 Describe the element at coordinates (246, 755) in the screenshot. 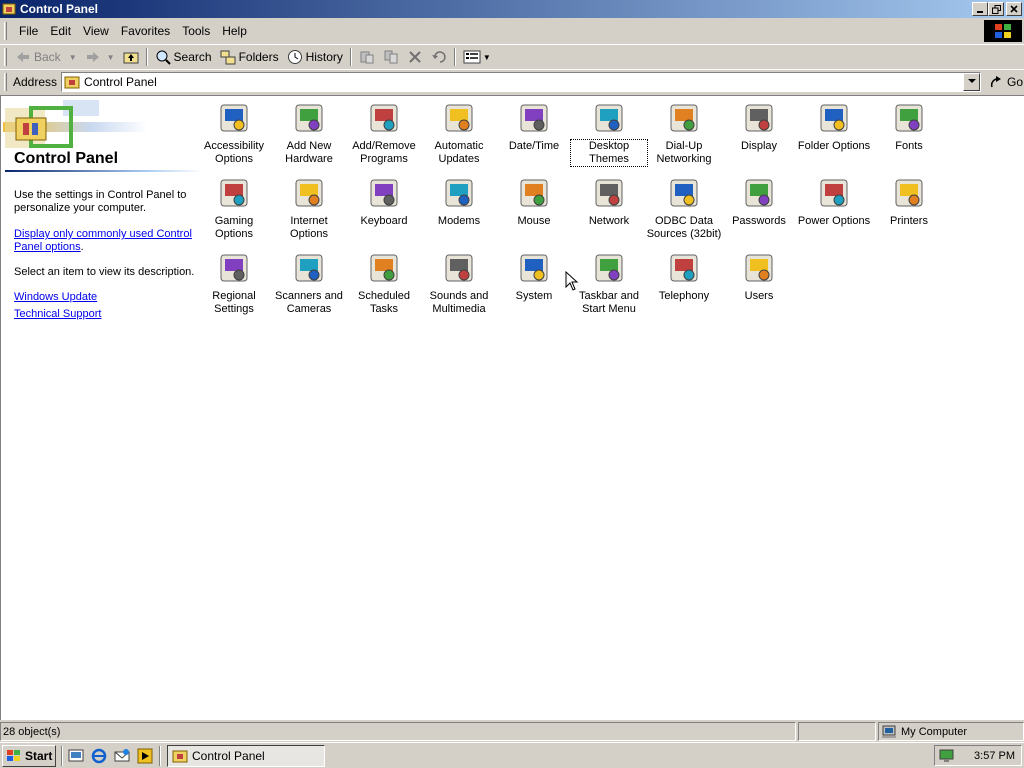

I see `taskbar-button-control-panel: Control Panel` at that location.